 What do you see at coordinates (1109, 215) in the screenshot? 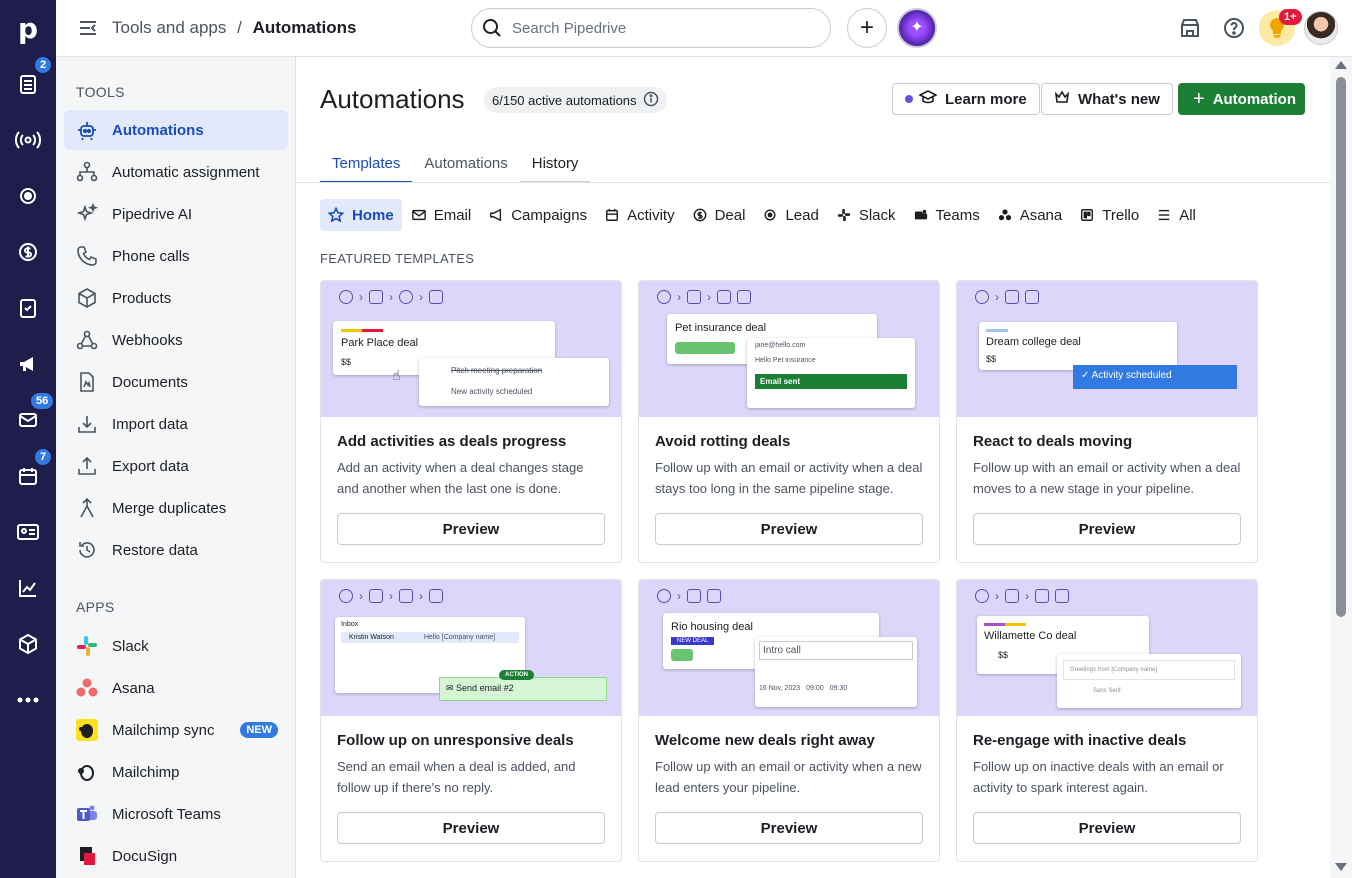
I see `category-trello: Trello` at bounding box center [1109, 215].